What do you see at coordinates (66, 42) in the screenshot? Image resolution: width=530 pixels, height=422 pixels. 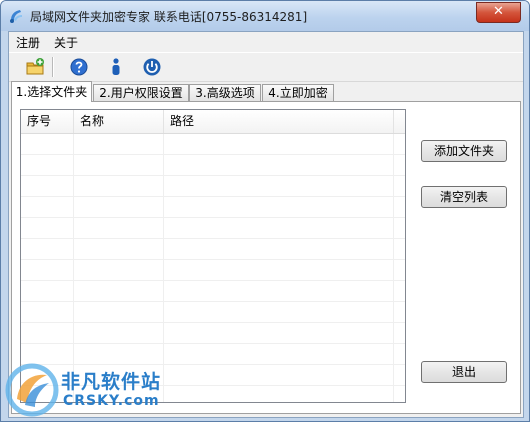 I see `menu-about: 关于` at bounding box center [66, 42].